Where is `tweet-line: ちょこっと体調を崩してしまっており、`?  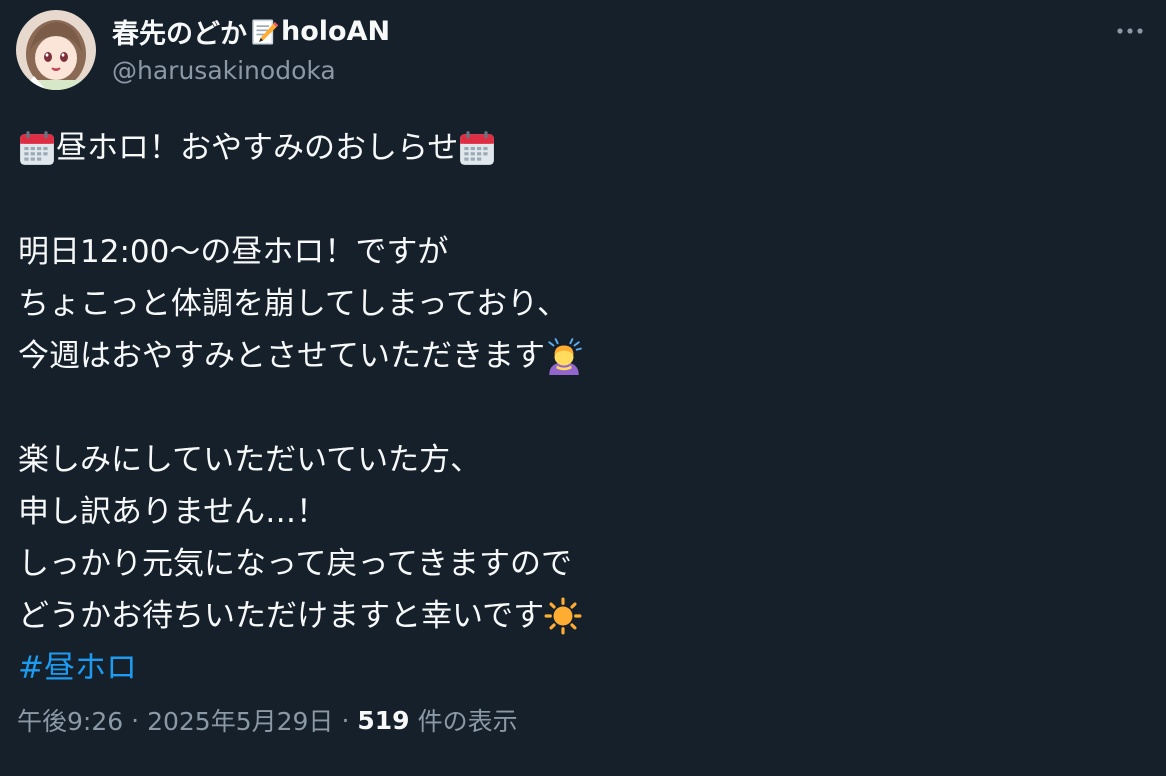
tweet-line: ちょこっと体調を崩してしまっており、 is located at coordinates (578, 304).